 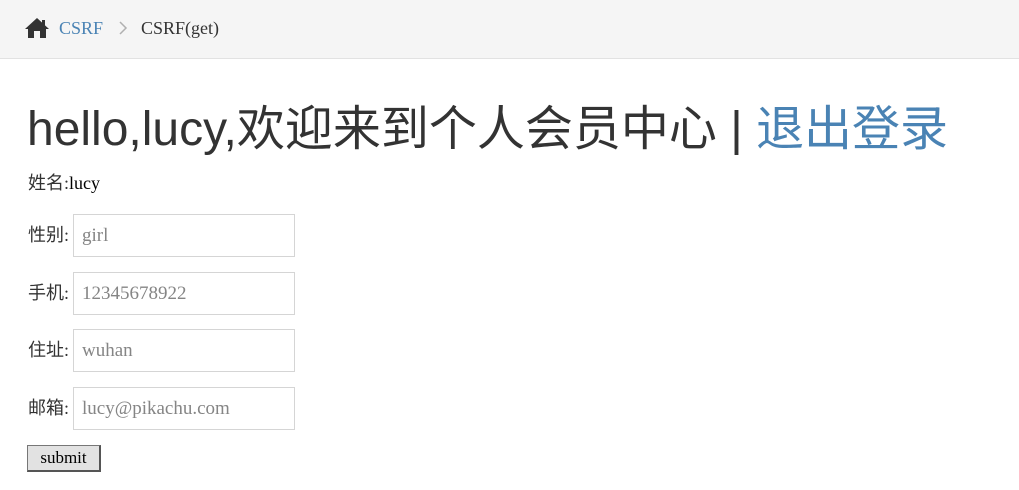 What do you see at coordinates (49, 408) in the screenshot?
I see `email-label: 邮箱:` at bounding box center [49, 408].